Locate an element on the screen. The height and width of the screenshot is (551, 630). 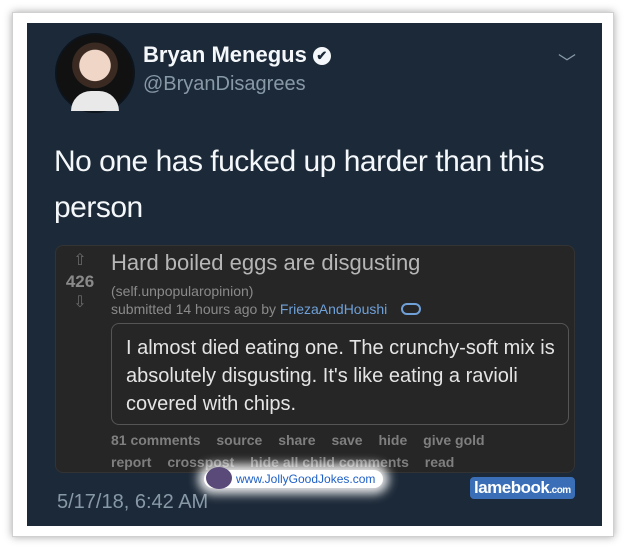
subreddit-domain: (self.unpopularopinion) is located at coordinates (182, 291).